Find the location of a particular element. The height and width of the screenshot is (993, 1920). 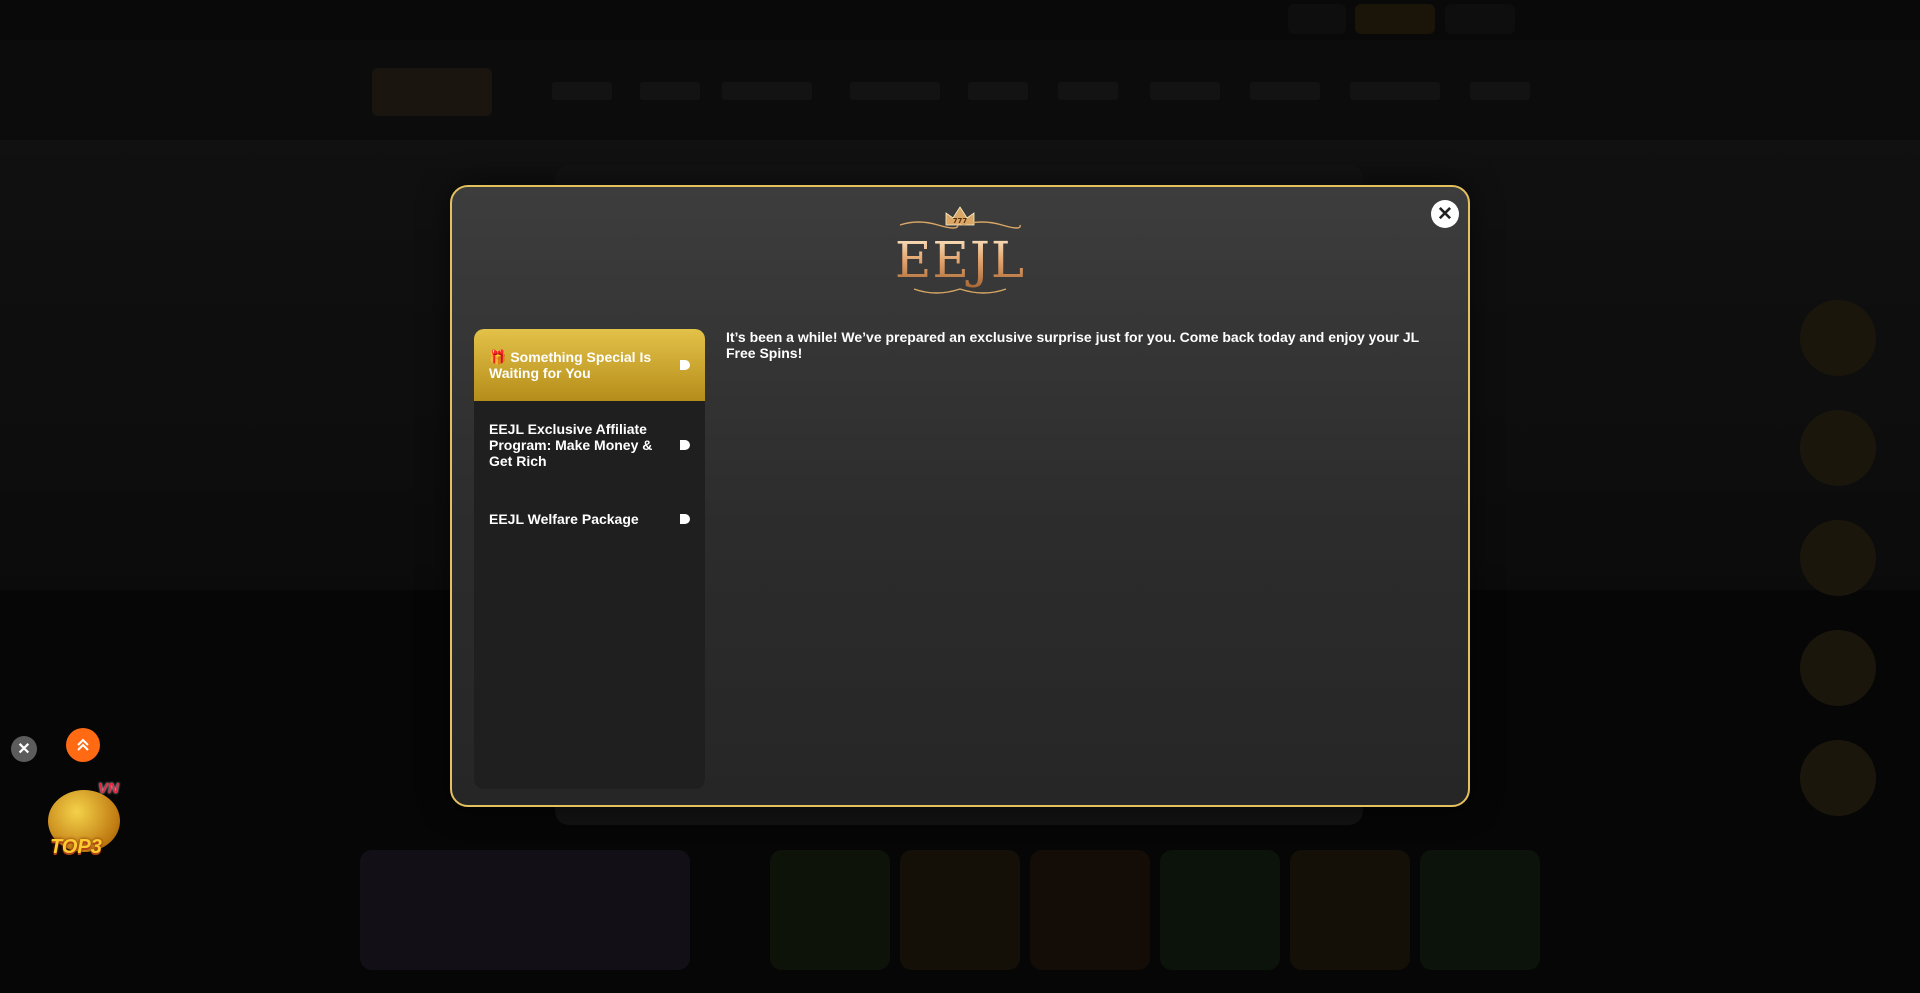

flourish-bottom-icon is located at coordinates (960, 291).